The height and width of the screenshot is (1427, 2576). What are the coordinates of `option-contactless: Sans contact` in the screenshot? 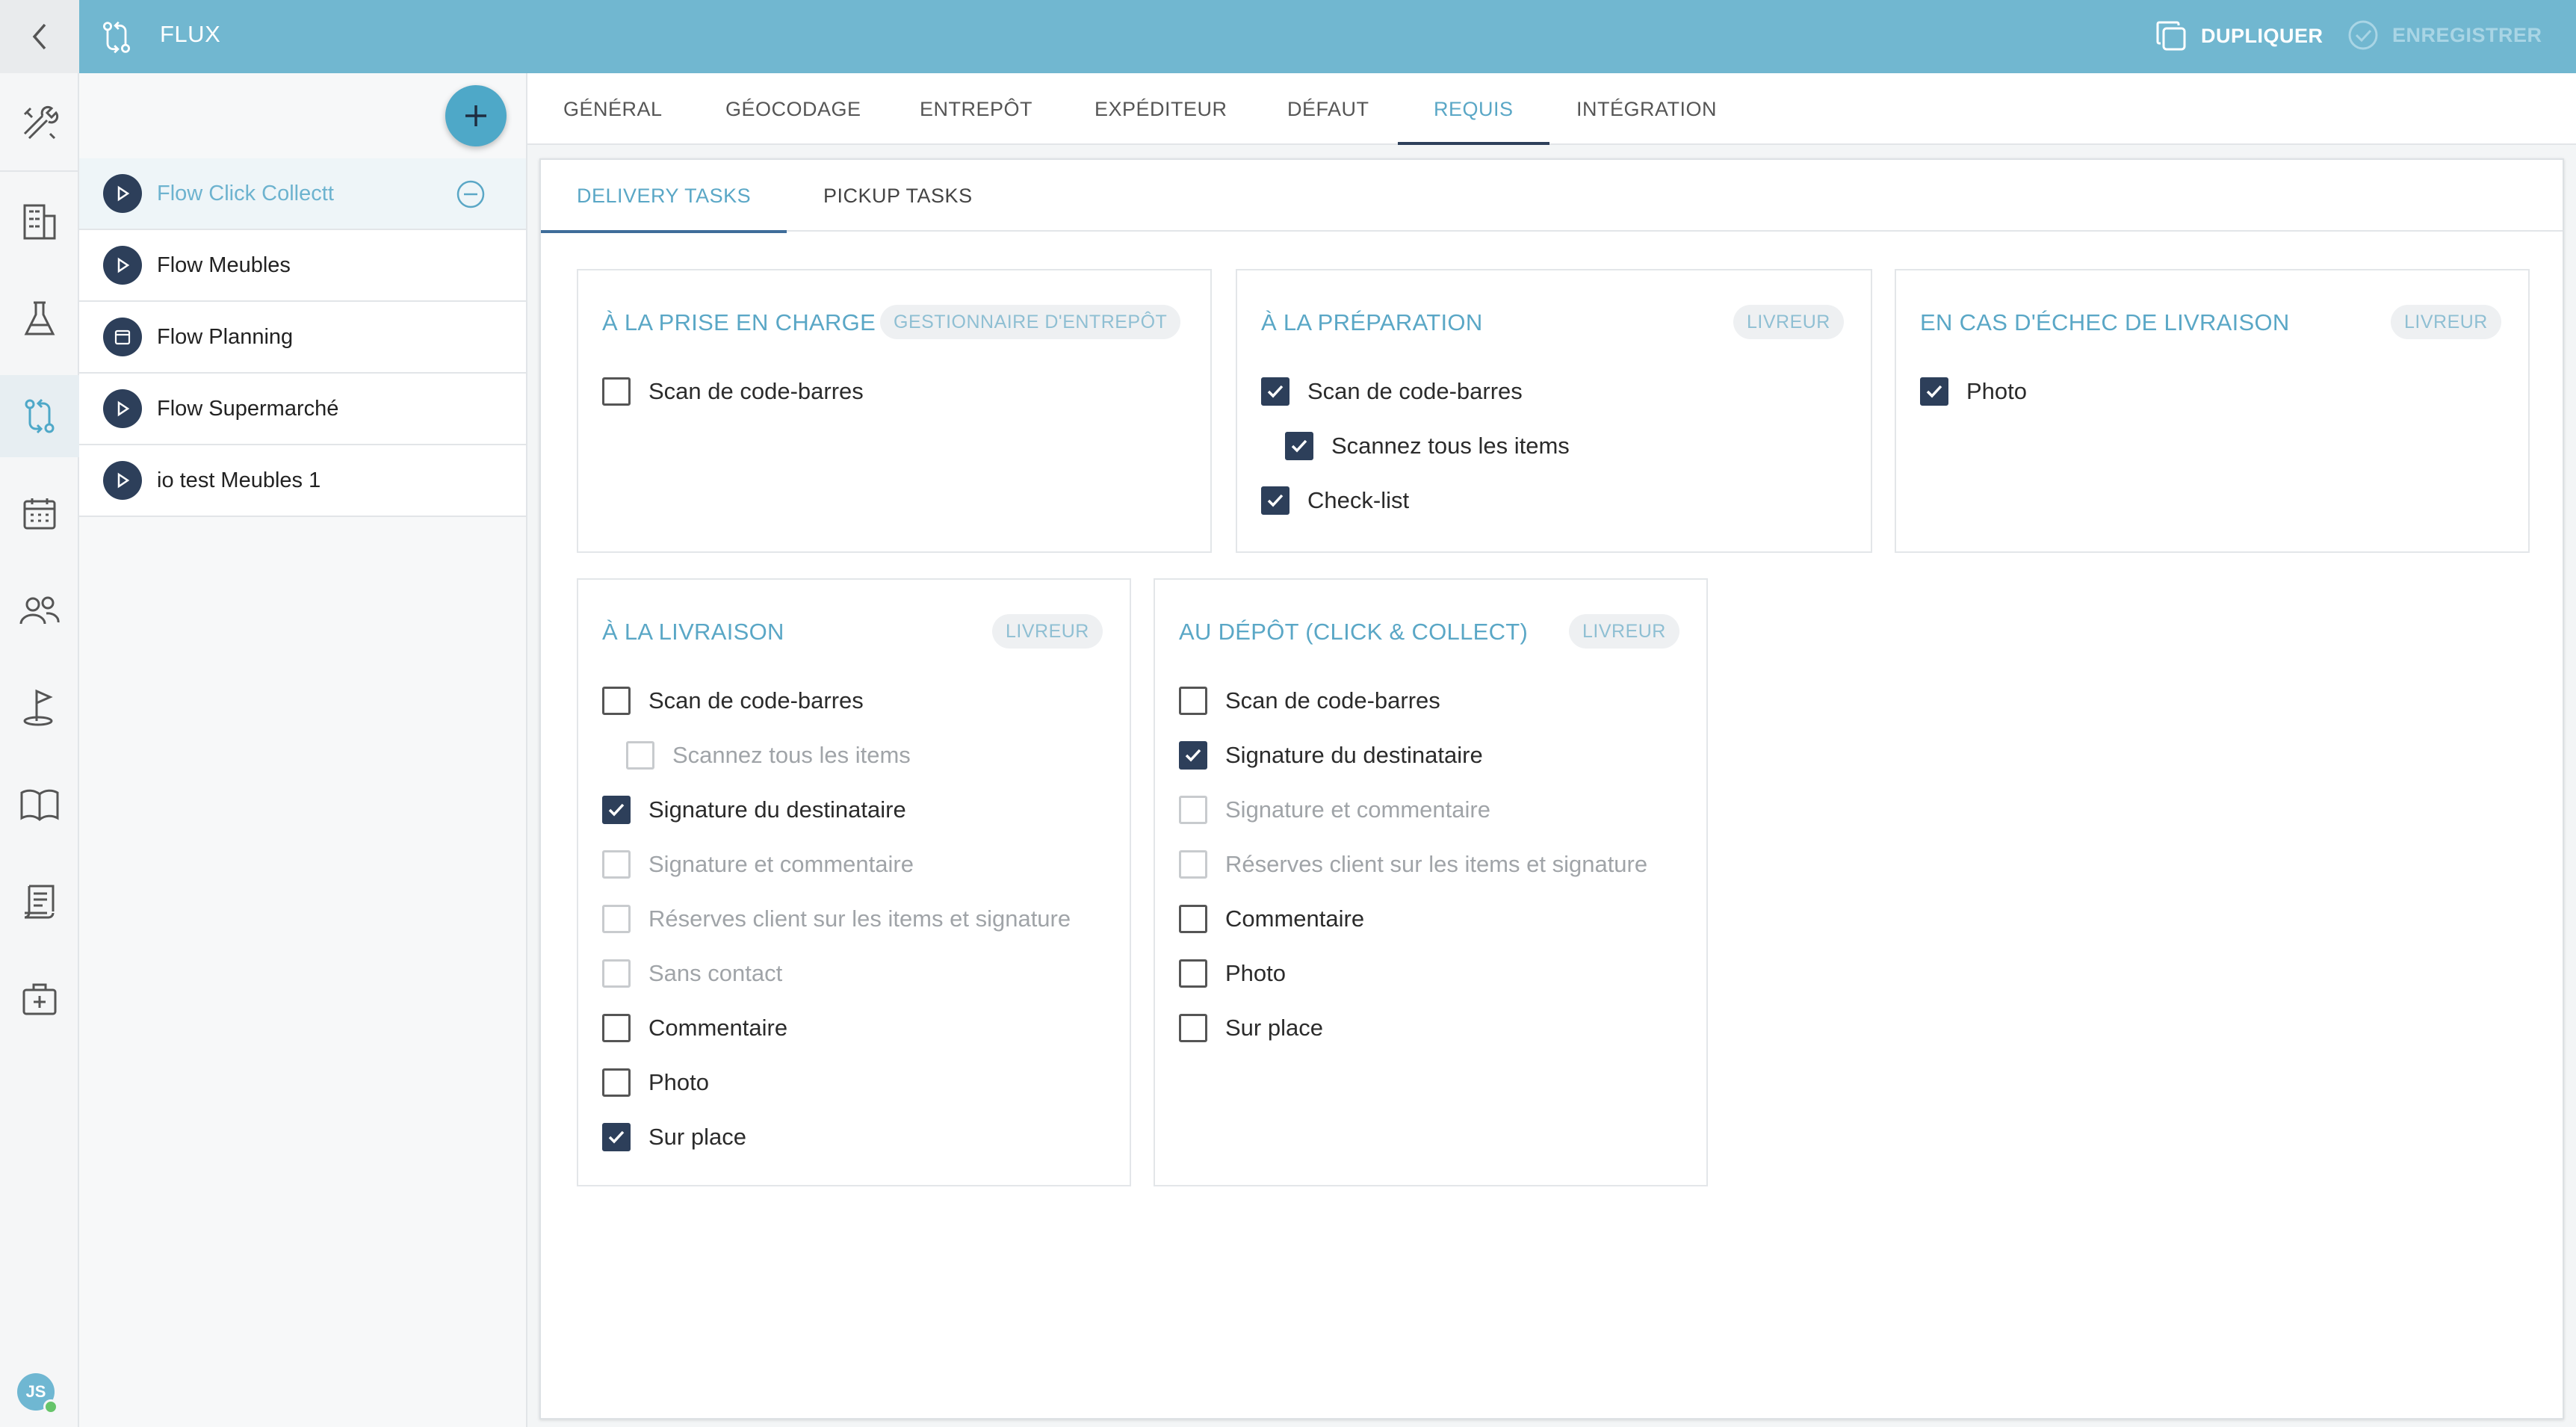 It's located at (692, 973).